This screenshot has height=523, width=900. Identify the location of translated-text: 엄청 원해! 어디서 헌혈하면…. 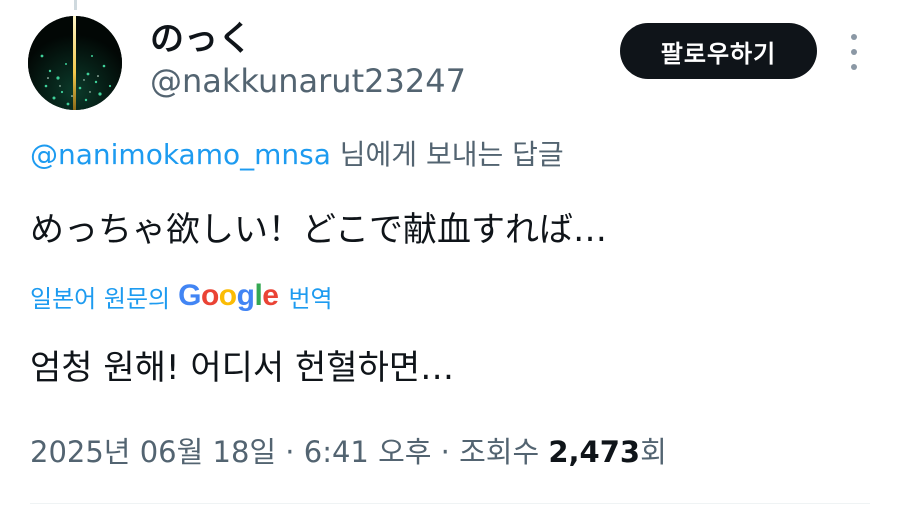
(242, 368).